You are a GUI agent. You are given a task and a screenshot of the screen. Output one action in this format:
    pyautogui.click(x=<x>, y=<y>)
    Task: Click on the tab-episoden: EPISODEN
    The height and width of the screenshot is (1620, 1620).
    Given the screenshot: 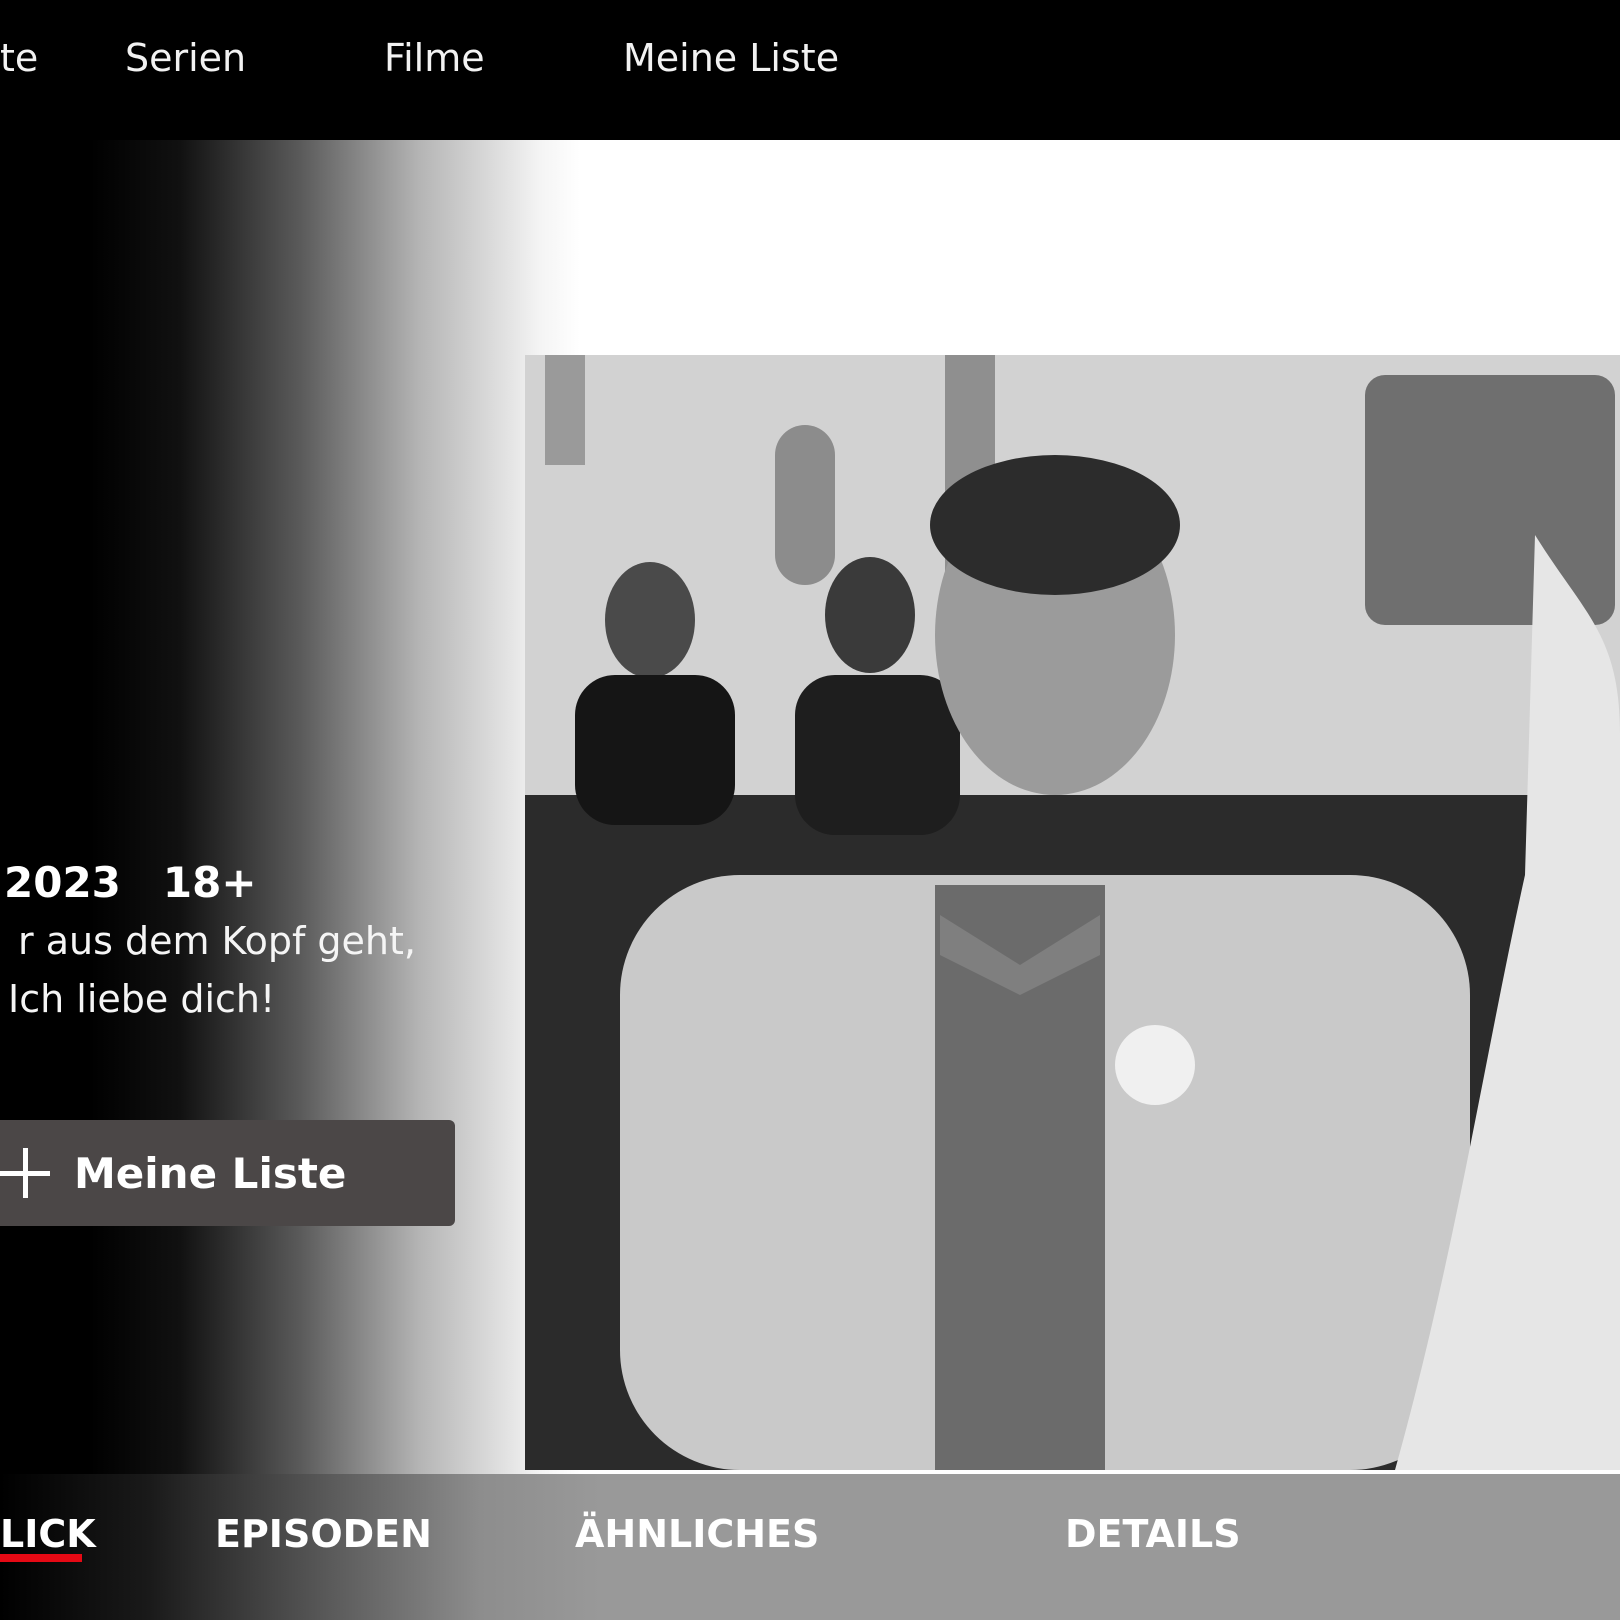 What is the action you would take?
    pyautogui.click(x=323, y=1534)
    